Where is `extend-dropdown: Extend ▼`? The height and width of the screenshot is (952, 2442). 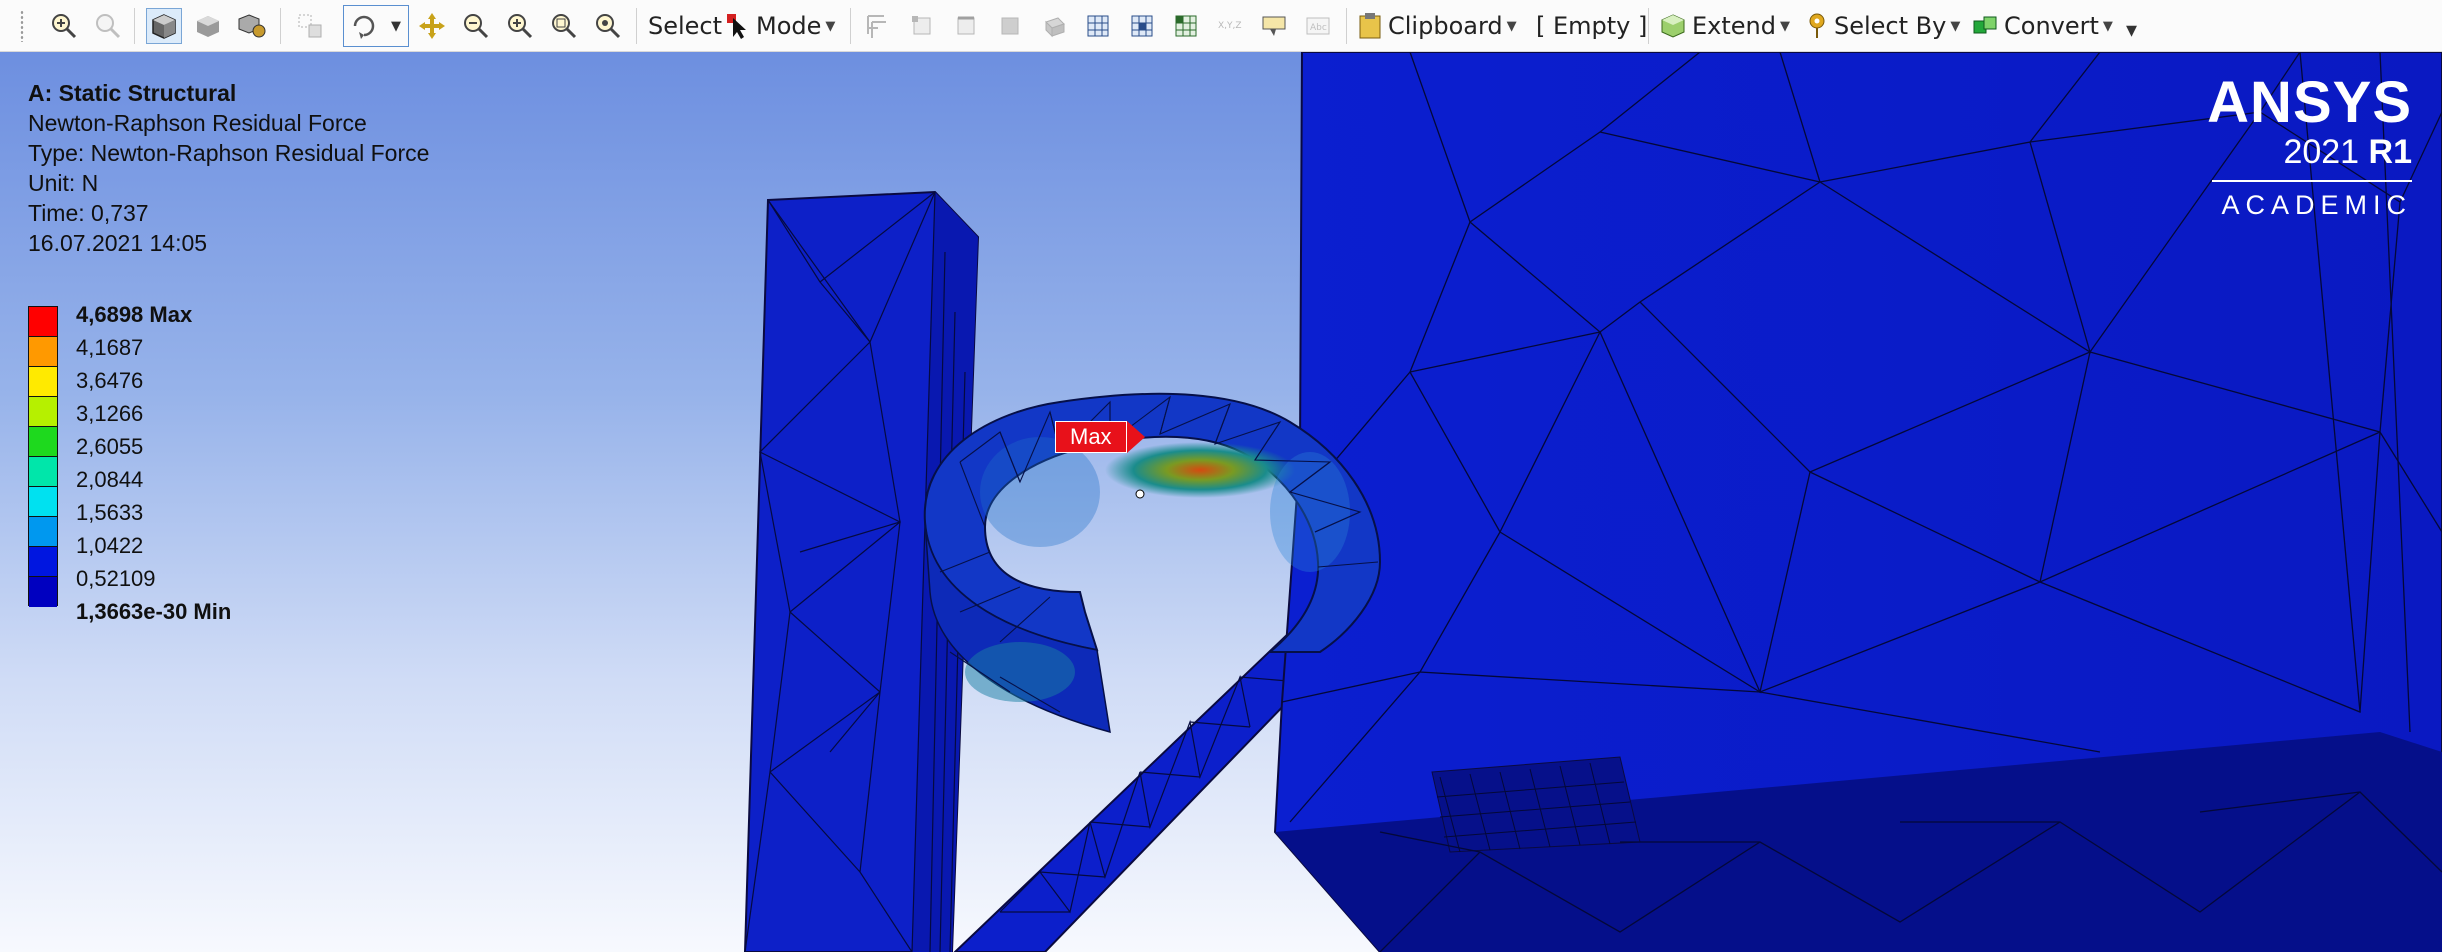 extend-dropdown: Extend ▼ is located at coordinates (1725, 26).